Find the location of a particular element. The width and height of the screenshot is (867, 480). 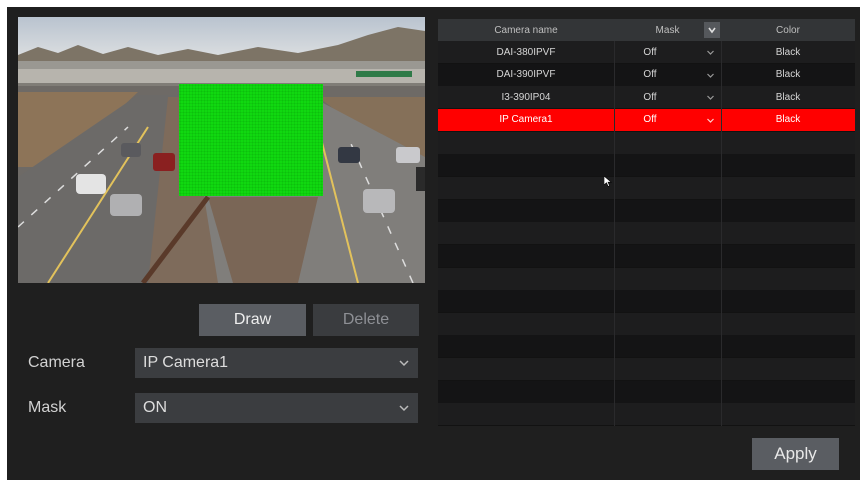

camera-name-cell: DAI-390IPVF is located at coordinates (526, 75).